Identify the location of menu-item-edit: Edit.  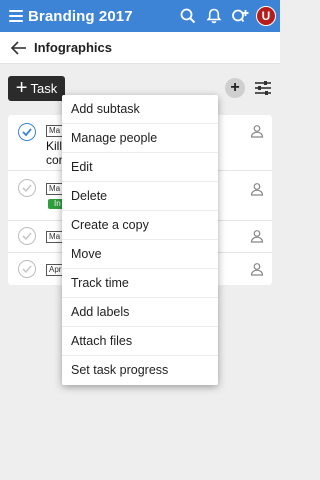
(140, 167).